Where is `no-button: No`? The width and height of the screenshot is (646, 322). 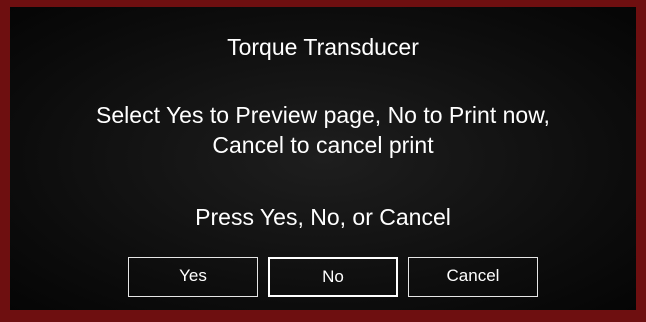 no-button: No is located at coordinates (333, 277).